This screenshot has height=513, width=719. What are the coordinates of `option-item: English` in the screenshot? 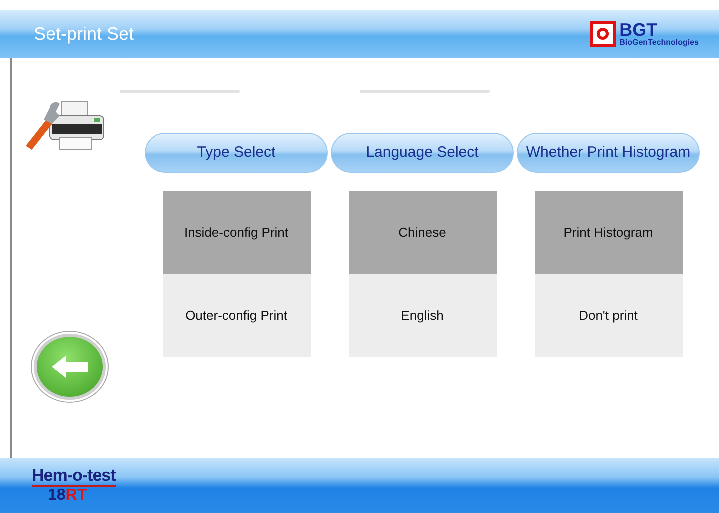 It's located at (422, 315).